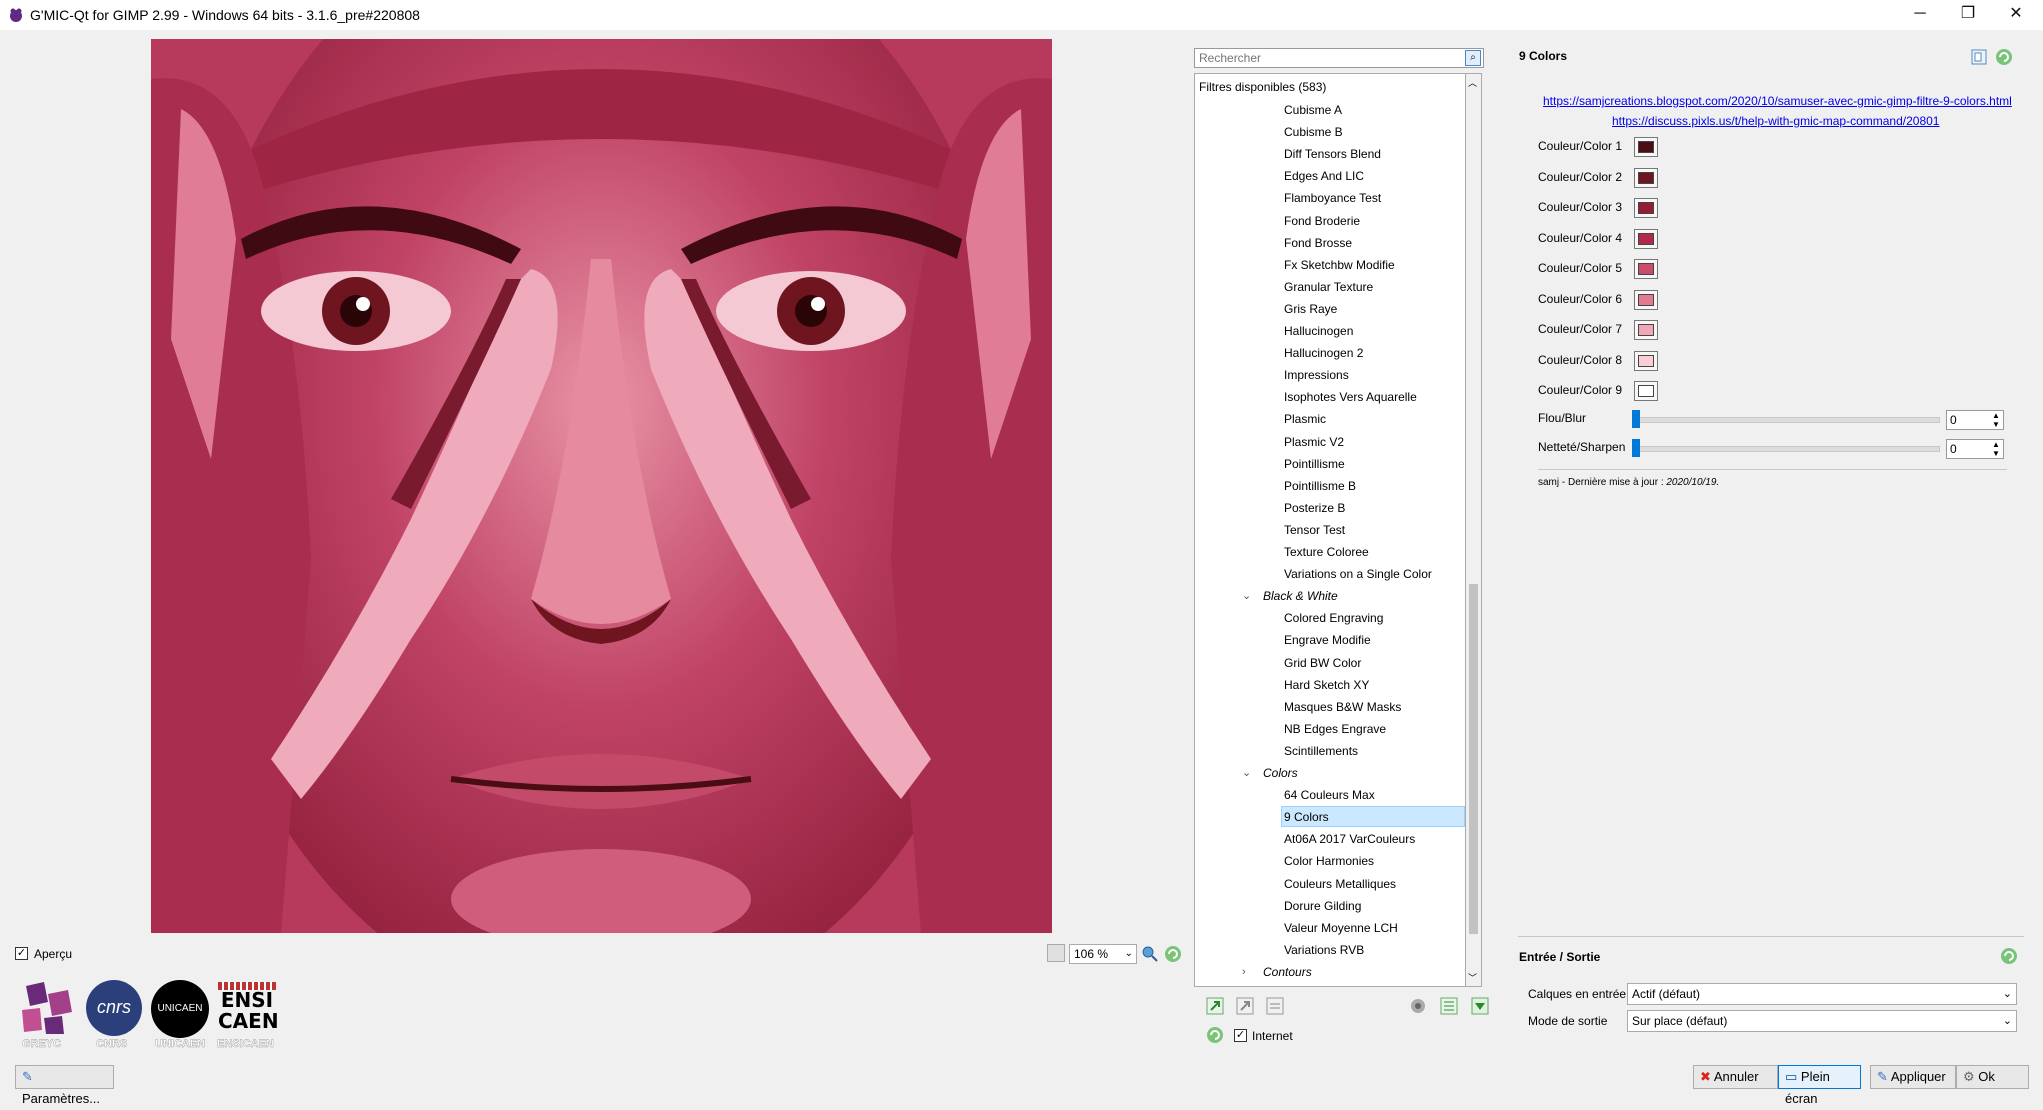 The image size is (2043, 1110). I want to click on filter-item: NB Edges Engrave, so click(1335, 729).